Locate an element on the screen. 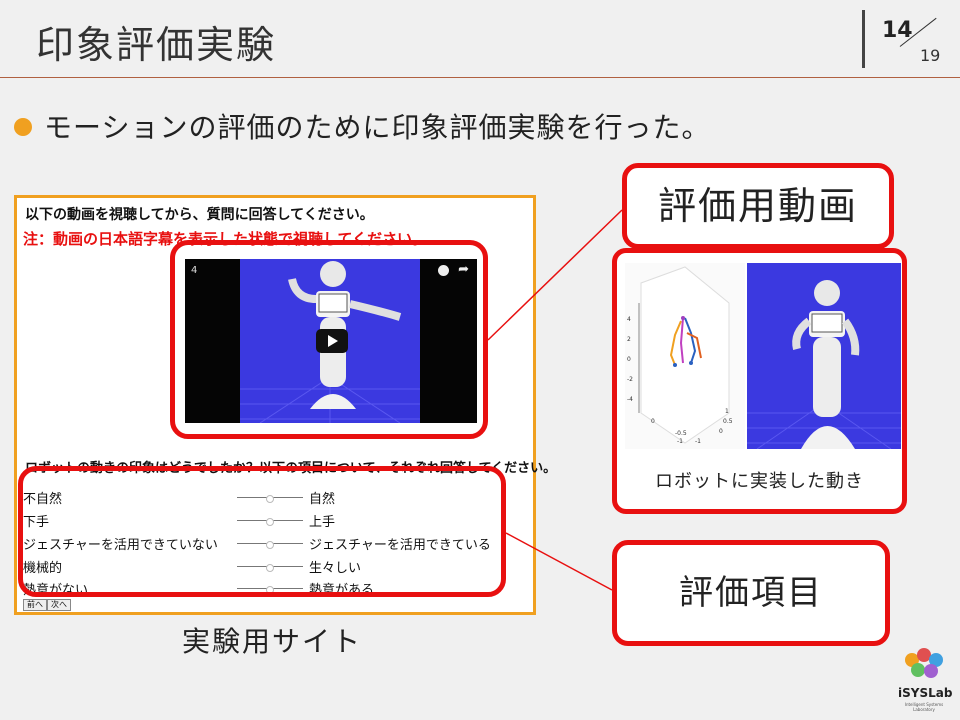  z-tick: -1 is located at coordinates (698, 441).